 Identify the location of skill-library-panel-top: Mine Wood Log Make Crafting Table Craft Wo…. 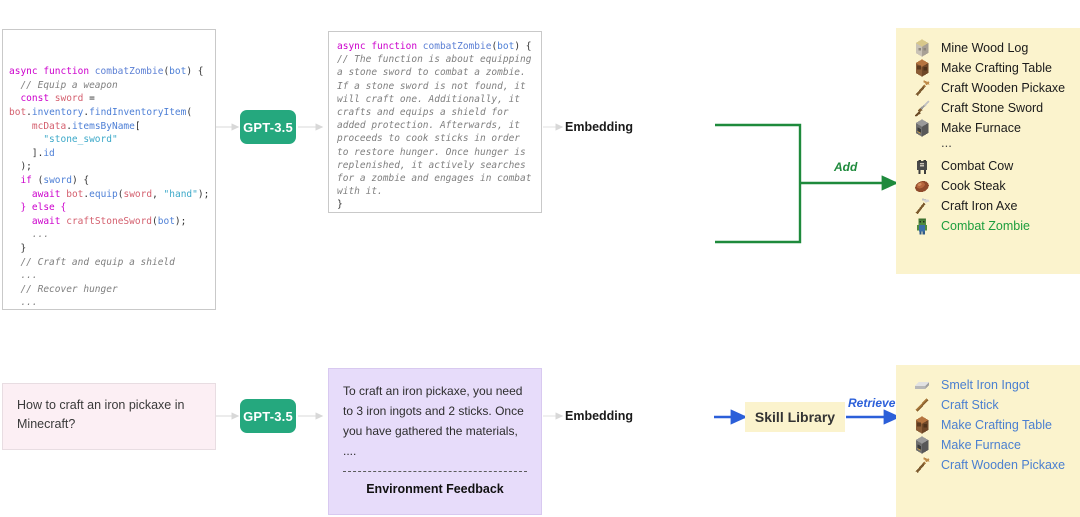
(988, 151).